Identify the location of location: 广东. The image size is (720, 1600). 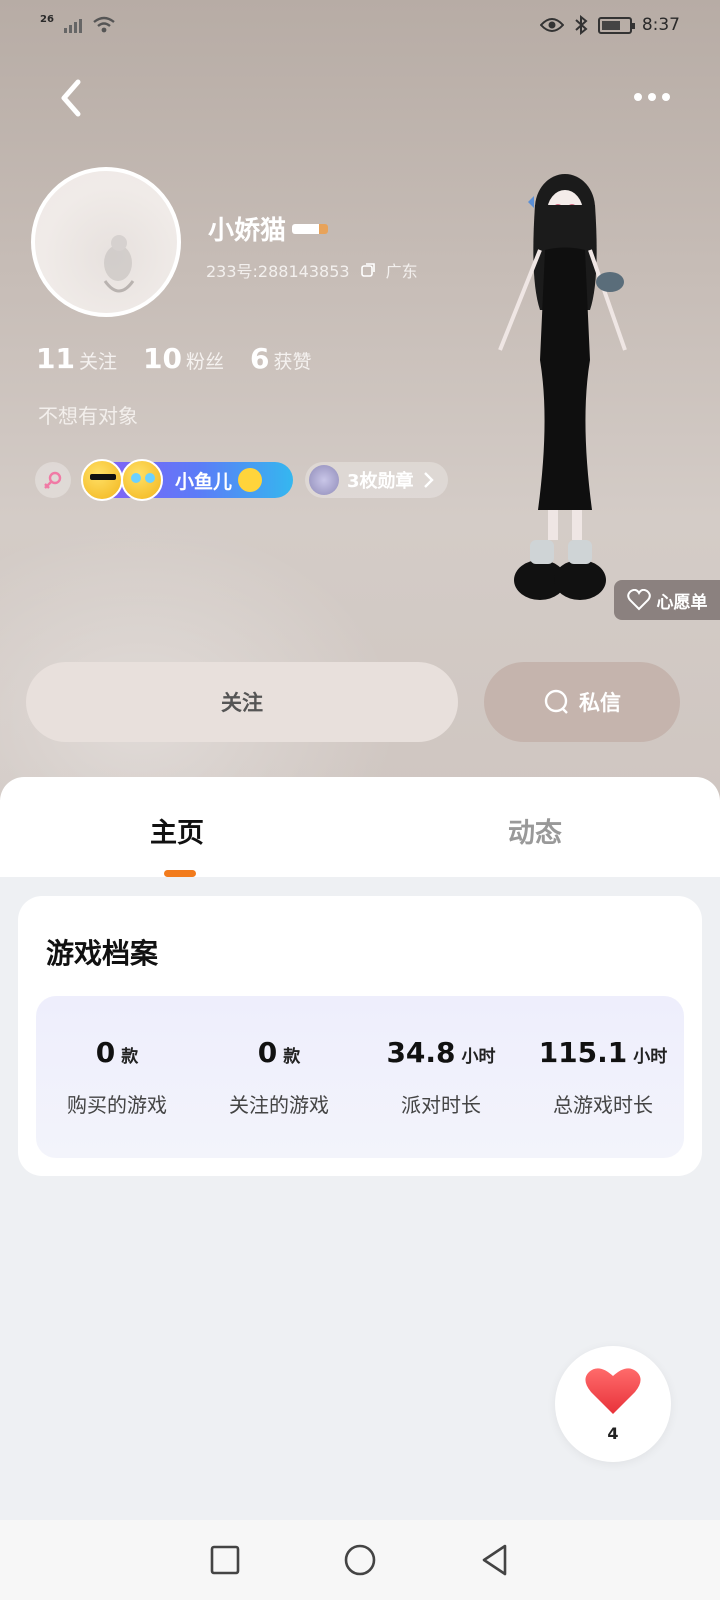
(401, 271).